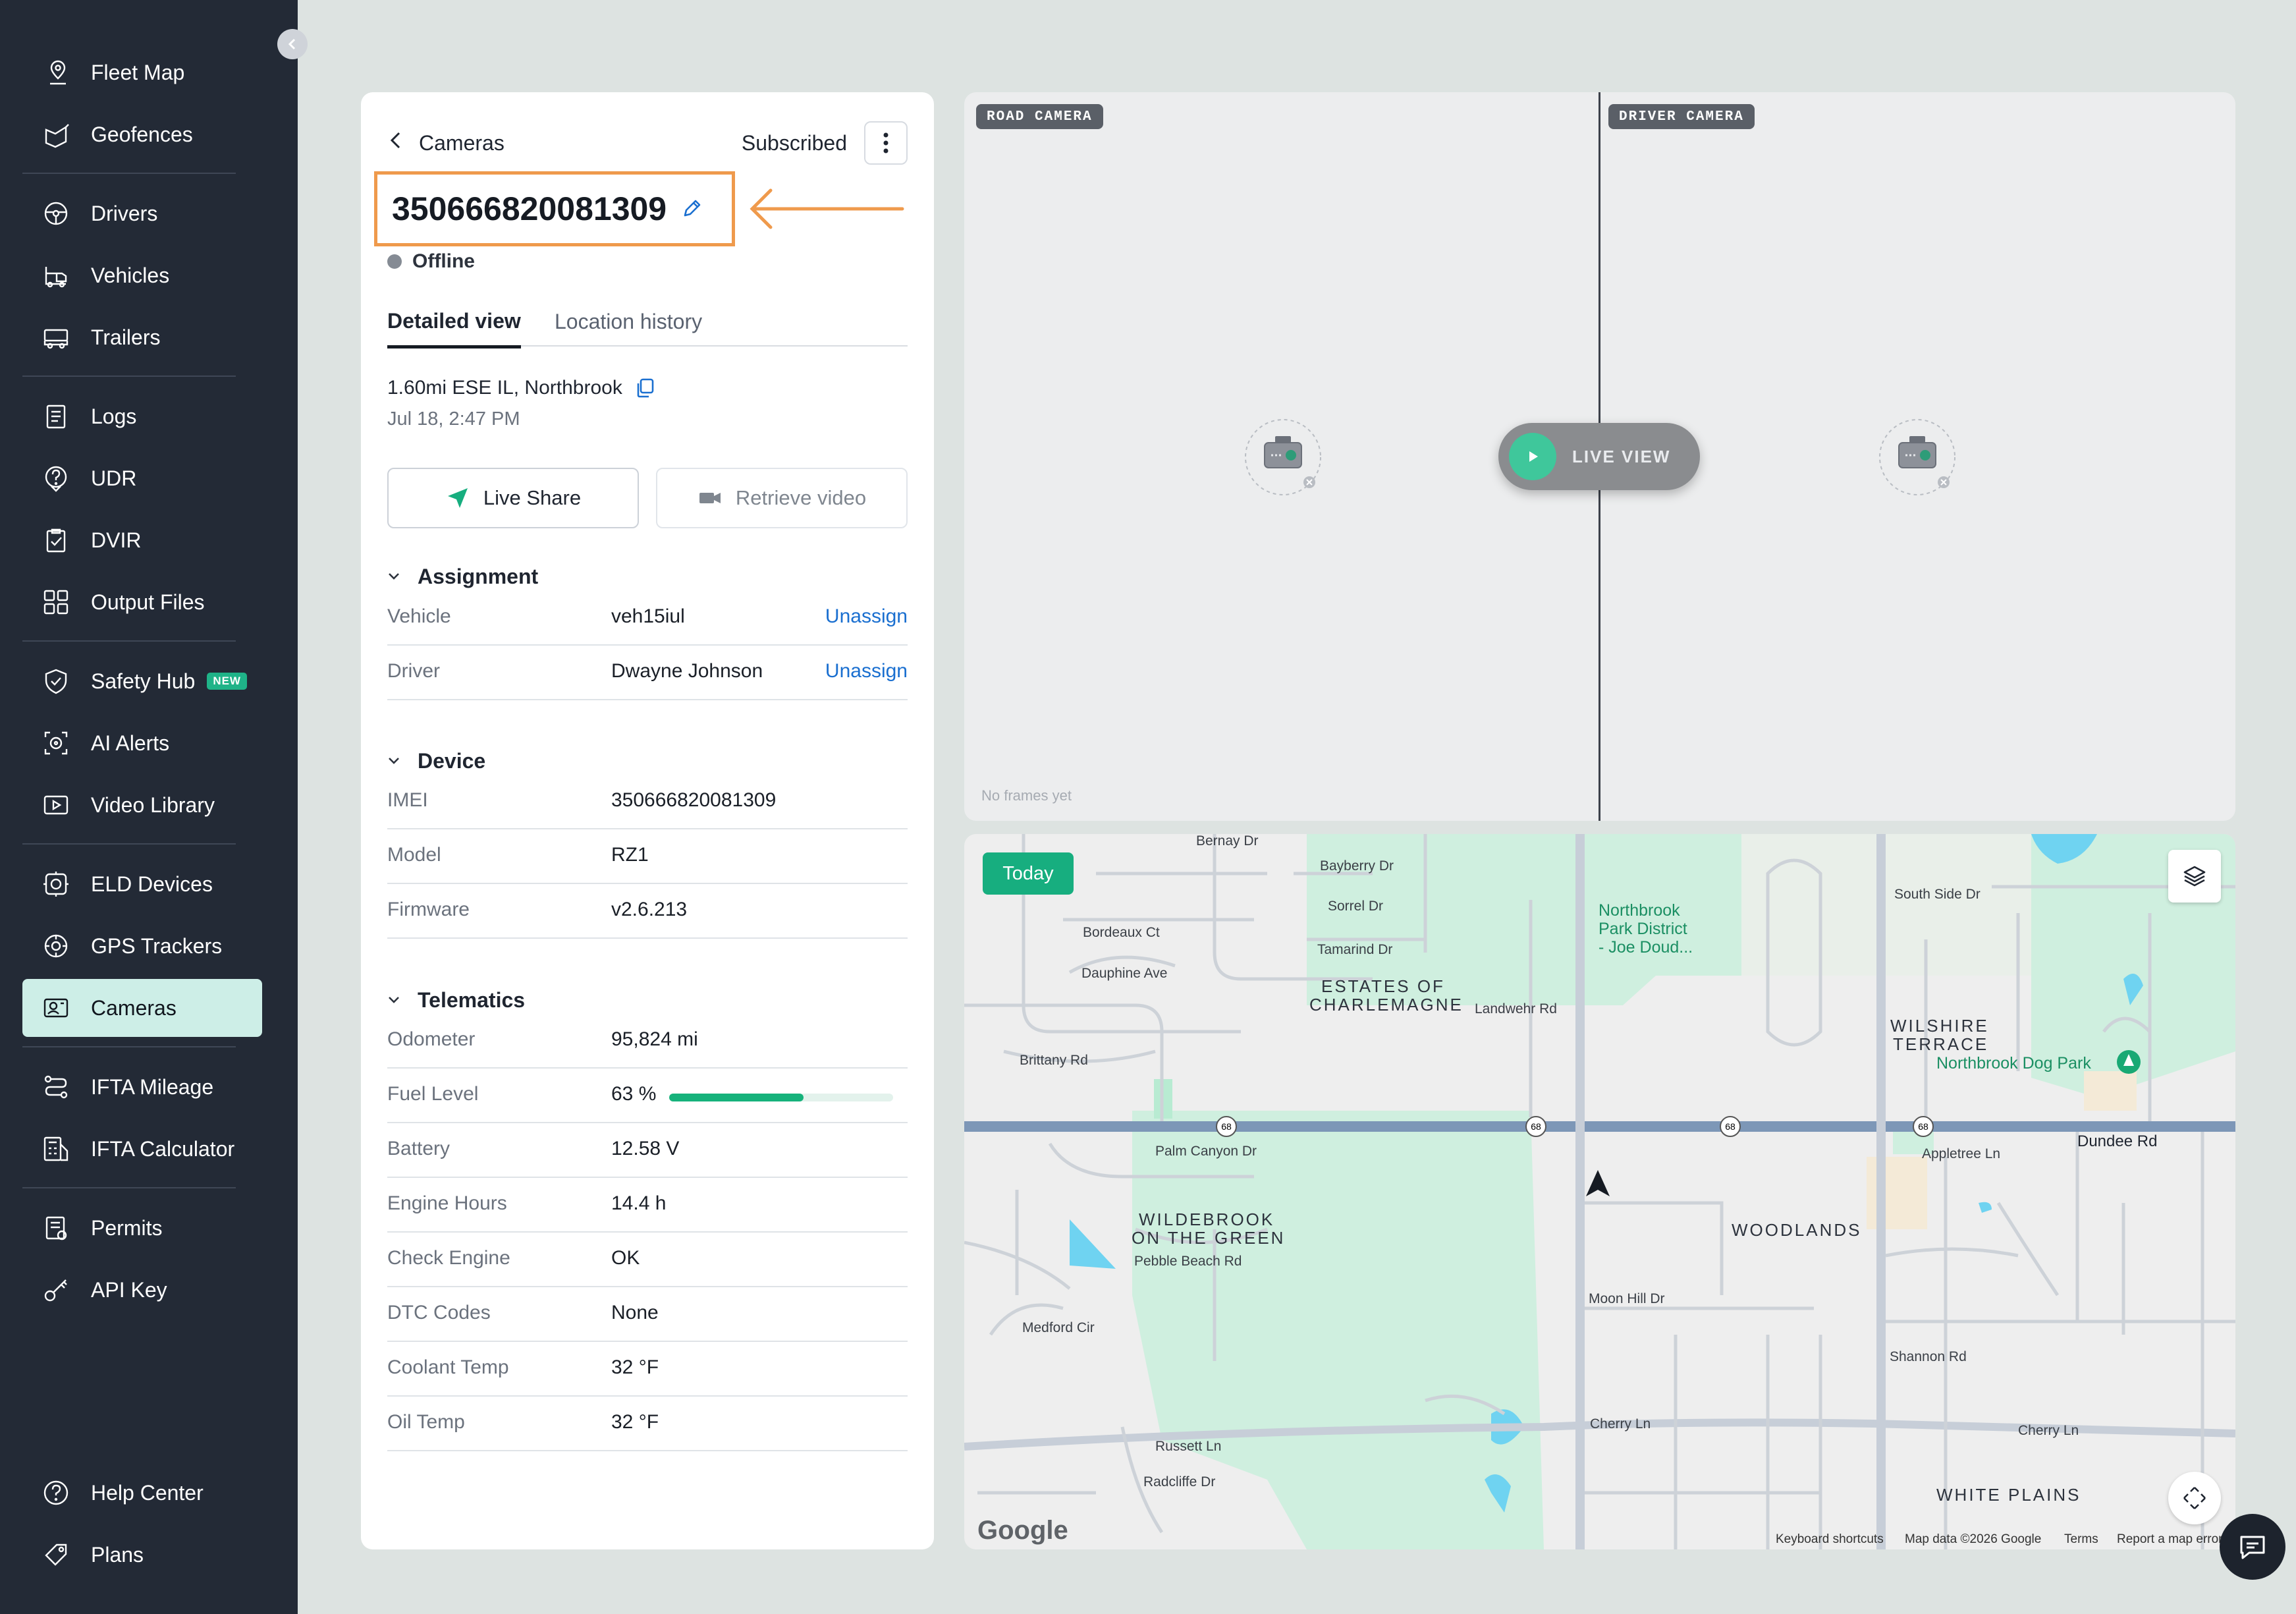 Image resolution: width=2296 pixels, height=1614 pixels. Describe the element at coordinates (1536, 1126) in the screenshot. I see `route-shield: 68` at that location.